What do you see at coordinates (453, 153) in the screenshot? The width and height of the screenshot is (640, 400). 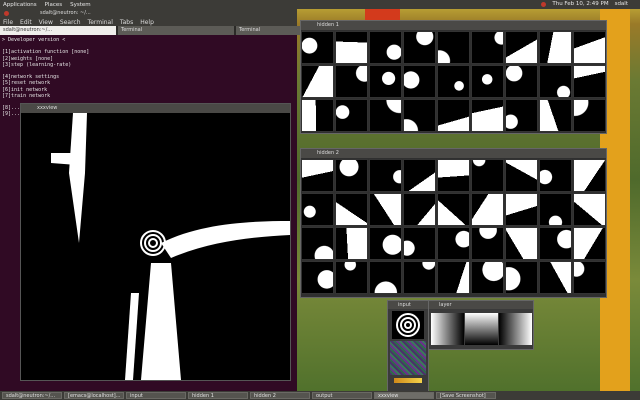 I see `window-title-bar: hidden 2` at bounding box center [453, 153].